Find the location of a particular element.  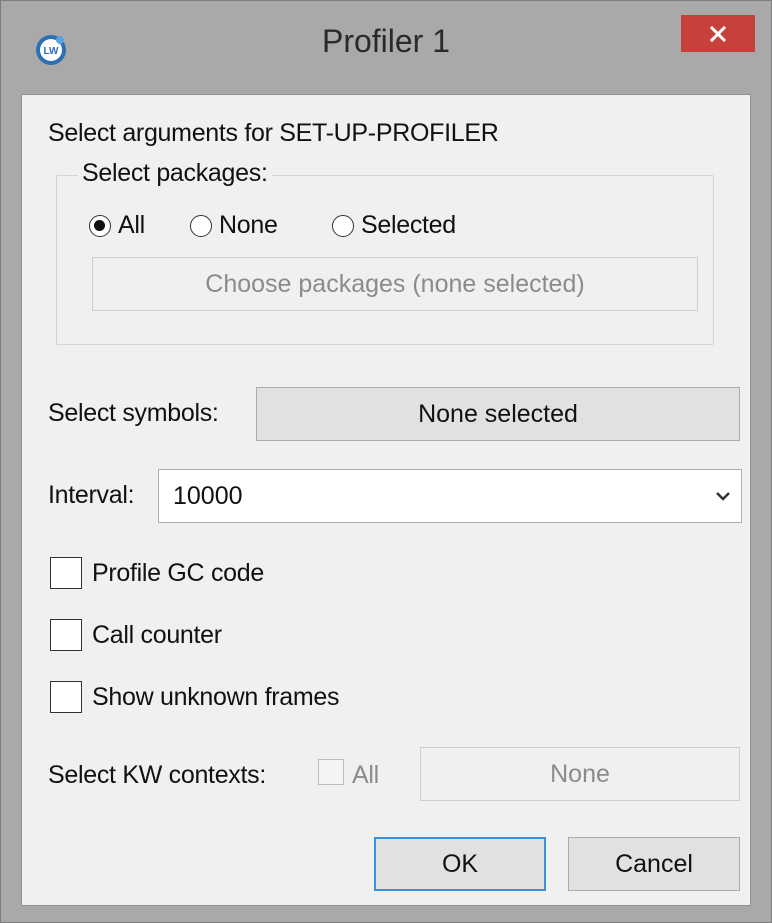

kw-contexts-label: Select KW contexts: is located at coordinates (157, 775).